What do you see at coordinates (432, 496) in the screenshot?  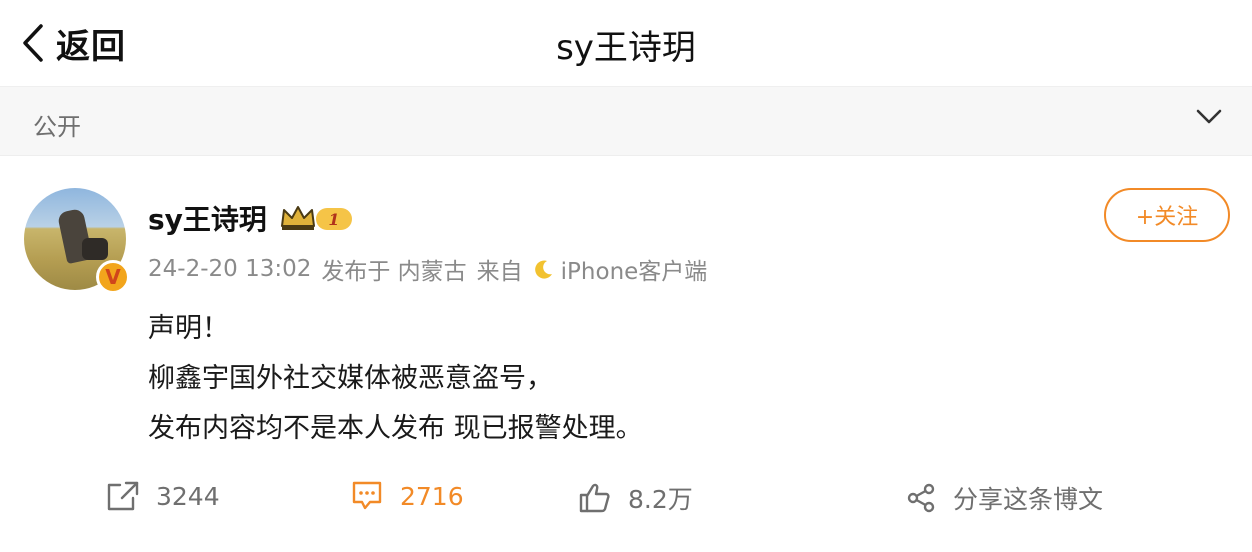 I see `comment-count: 2716` at bounding box center [432, 496].